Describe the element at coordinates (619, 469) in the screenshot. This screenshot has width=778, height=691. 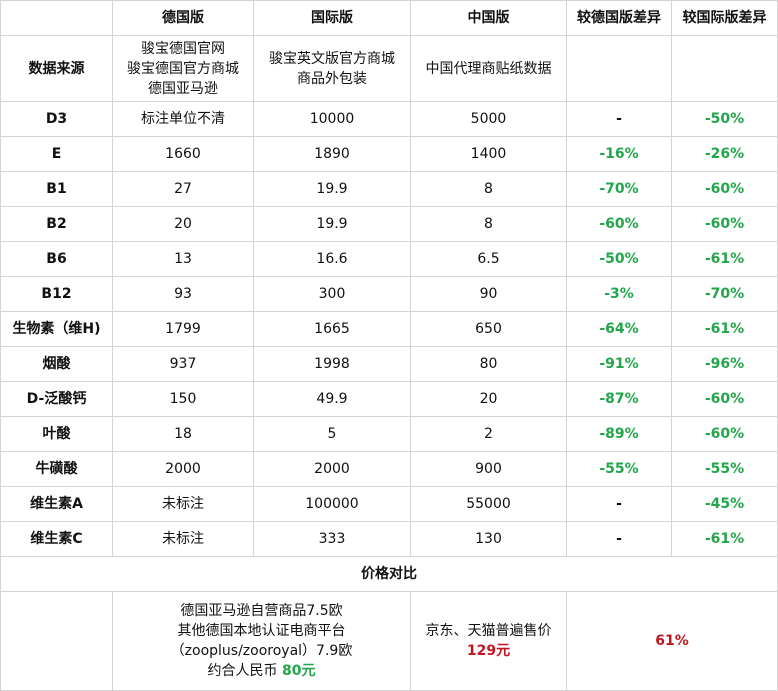
I see `cell-diff-german: -55%` at that location.